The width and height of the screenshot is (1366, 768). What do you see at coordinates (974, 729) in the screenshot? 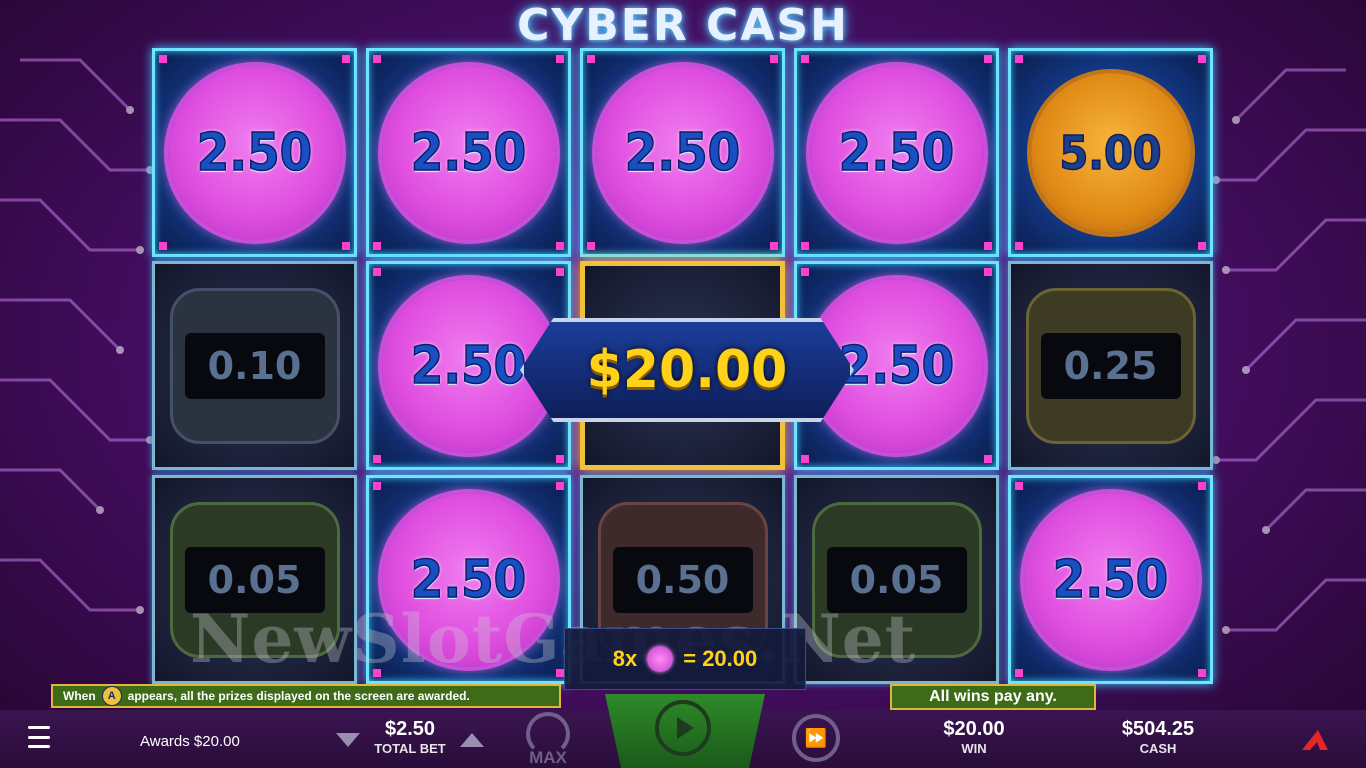
I see `win-value: $20.00` at bounding box center [974, 729].